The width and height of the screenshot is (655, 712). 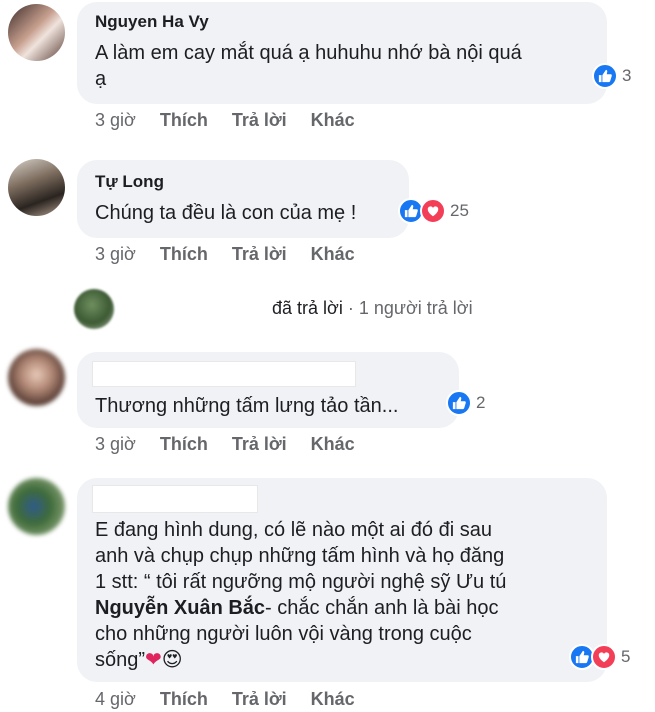 I want to click on reaction-summary: 2, so click(x=465, y=403).